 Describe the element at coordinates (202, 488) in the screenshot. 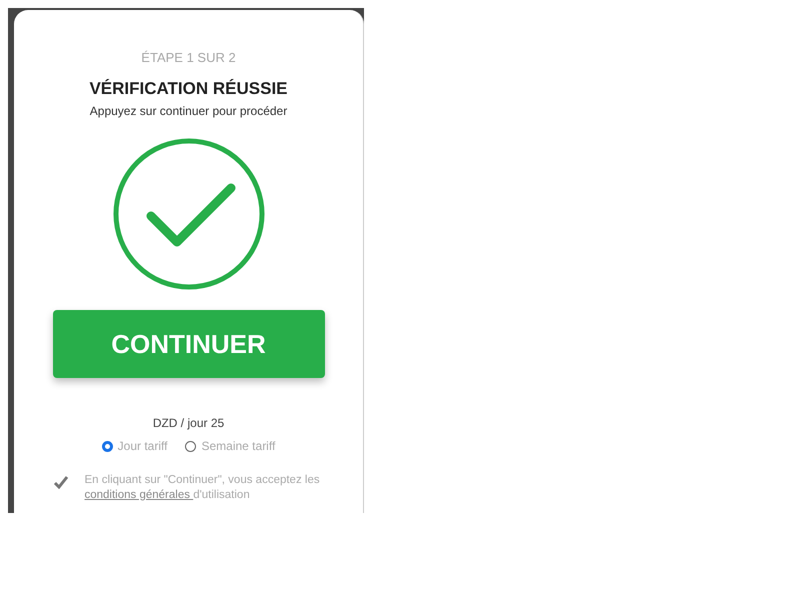

I see `terms-text: En cliquant sur "Continuer", vous acceptez les conditions générales d'utilisation` at that location.